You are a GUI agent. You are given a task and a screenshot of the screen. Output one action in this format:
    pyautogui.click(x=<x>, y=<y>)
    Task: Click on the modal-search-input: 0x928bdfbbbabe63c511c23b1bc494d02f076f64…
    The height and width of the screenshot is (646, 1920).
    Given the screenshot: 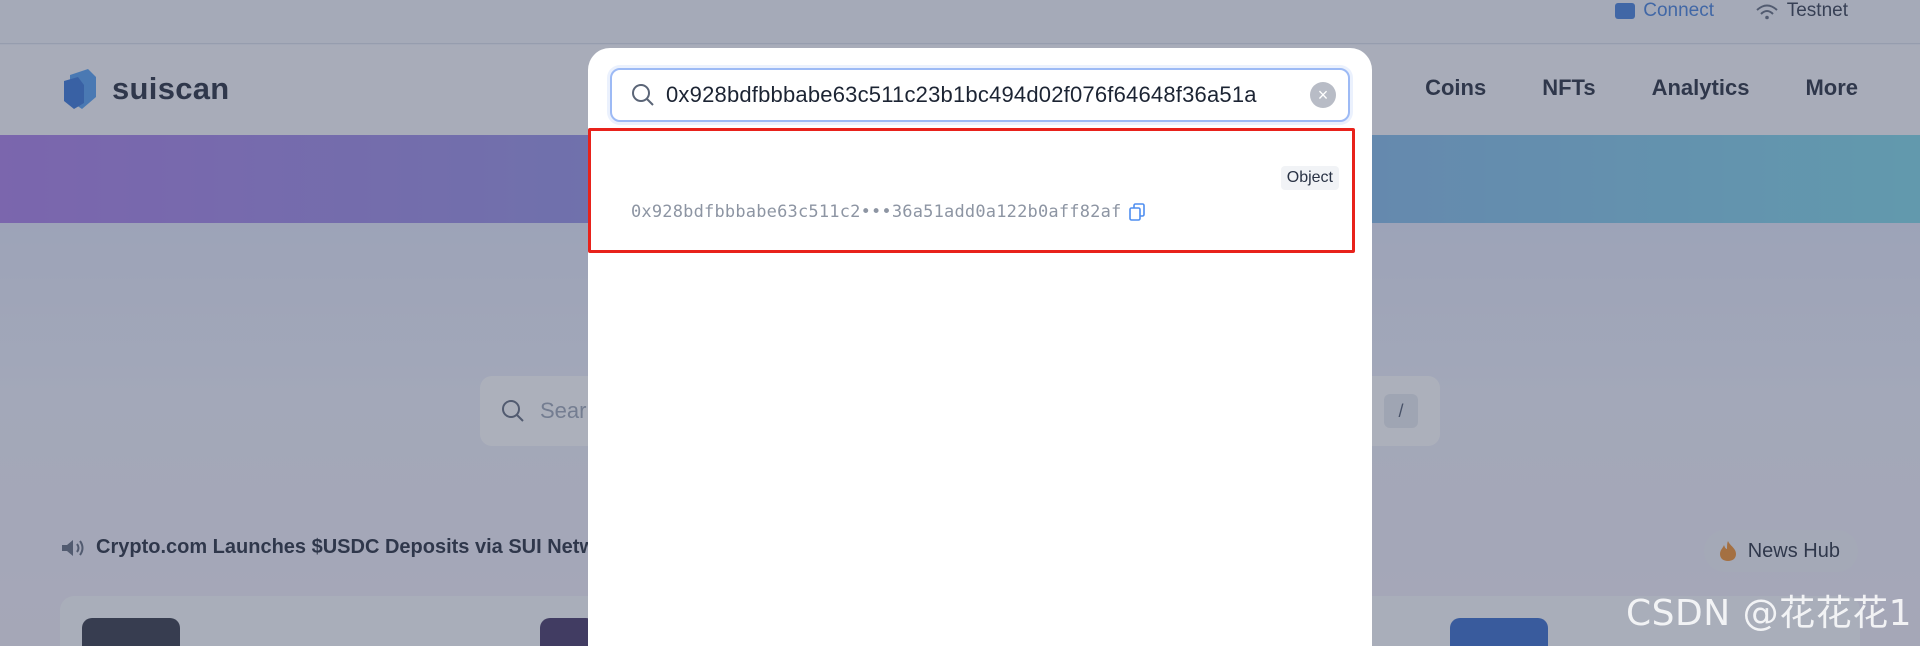 What is the action you would take?
    pyautogui.click(x=980, y=95)
    